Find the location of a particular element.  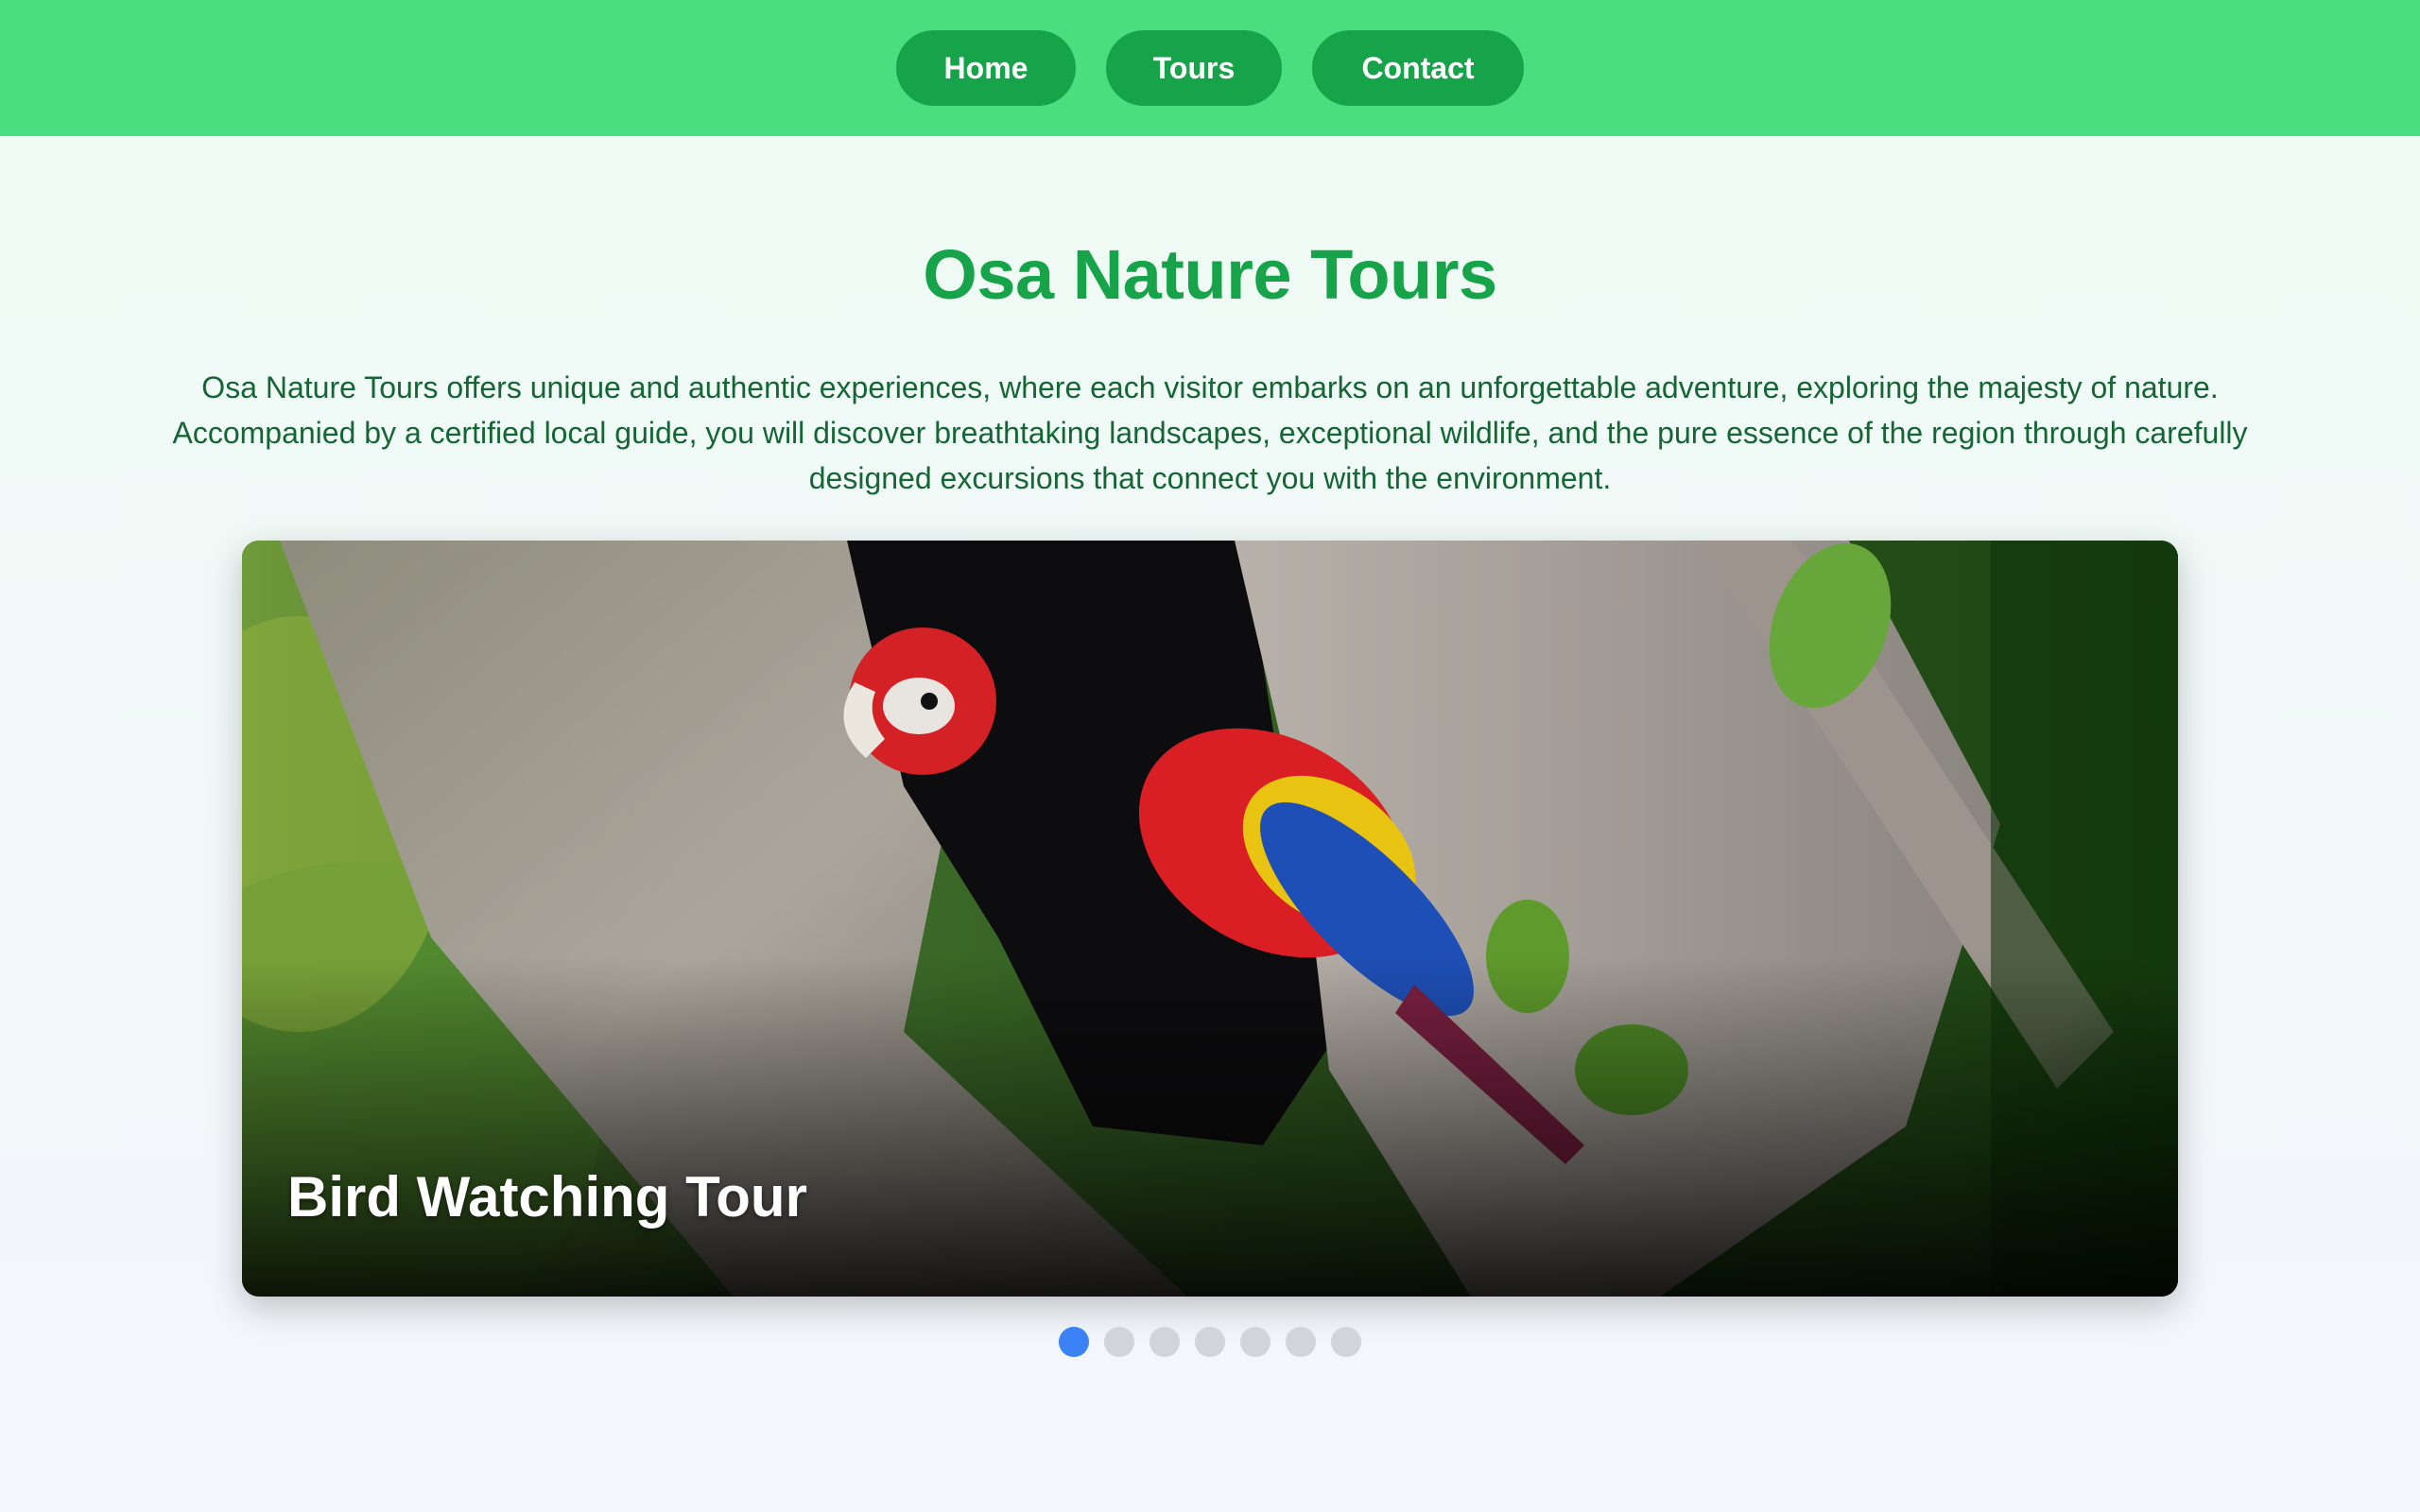

slide-caption: Bird Watching Tour is located at coordinates (547, 1196).